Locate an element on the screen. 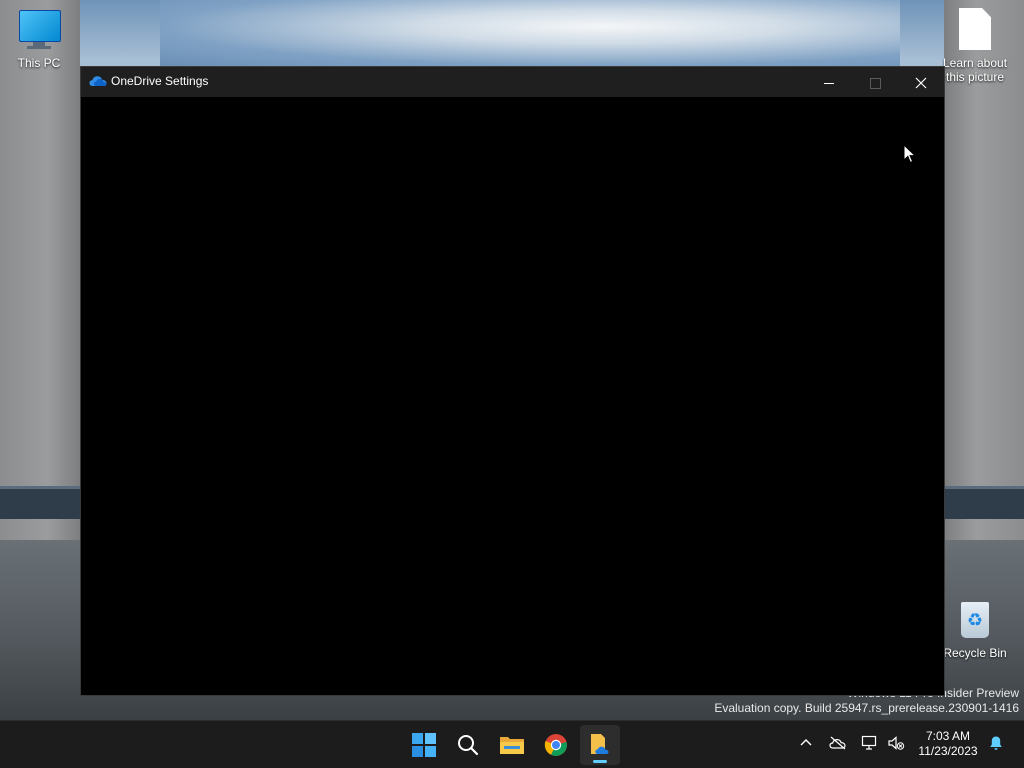 Image resolution: width=1024 pixels, height=768 pixels. active-app-indicator is located at coordinates (600, 761).